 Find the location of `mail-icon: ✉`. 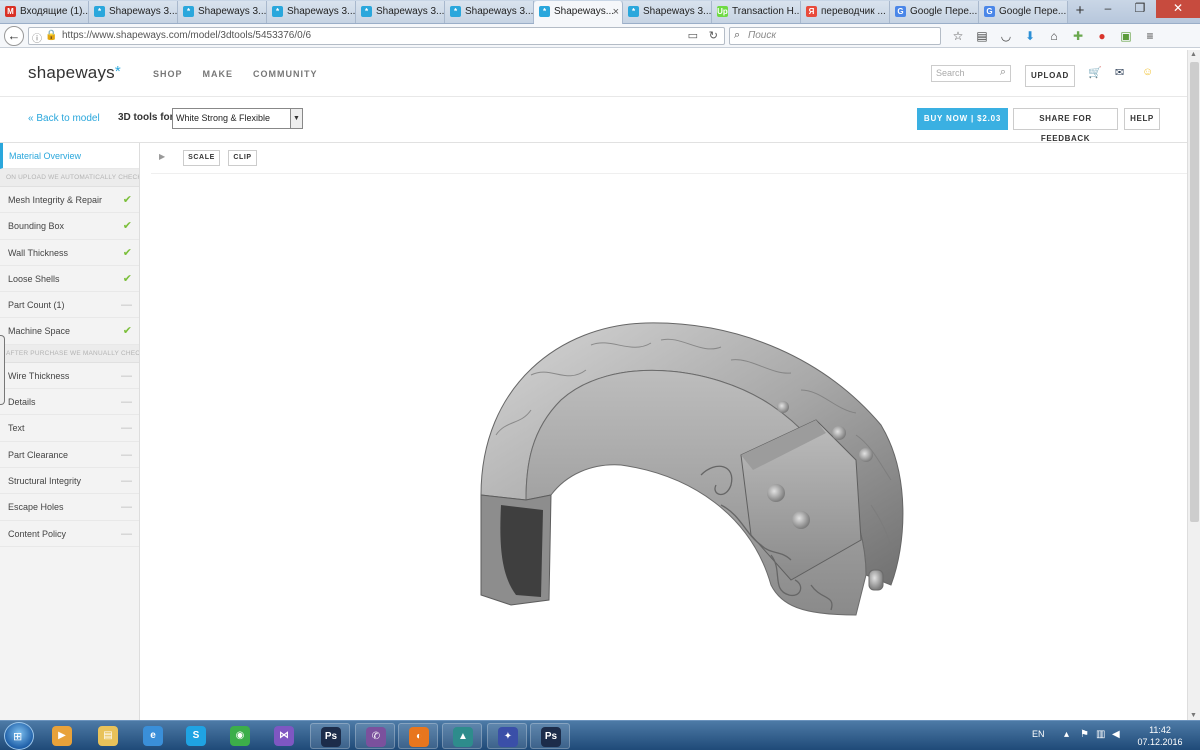

mail-icon: ✉ is located at coordinates (1119, 72).